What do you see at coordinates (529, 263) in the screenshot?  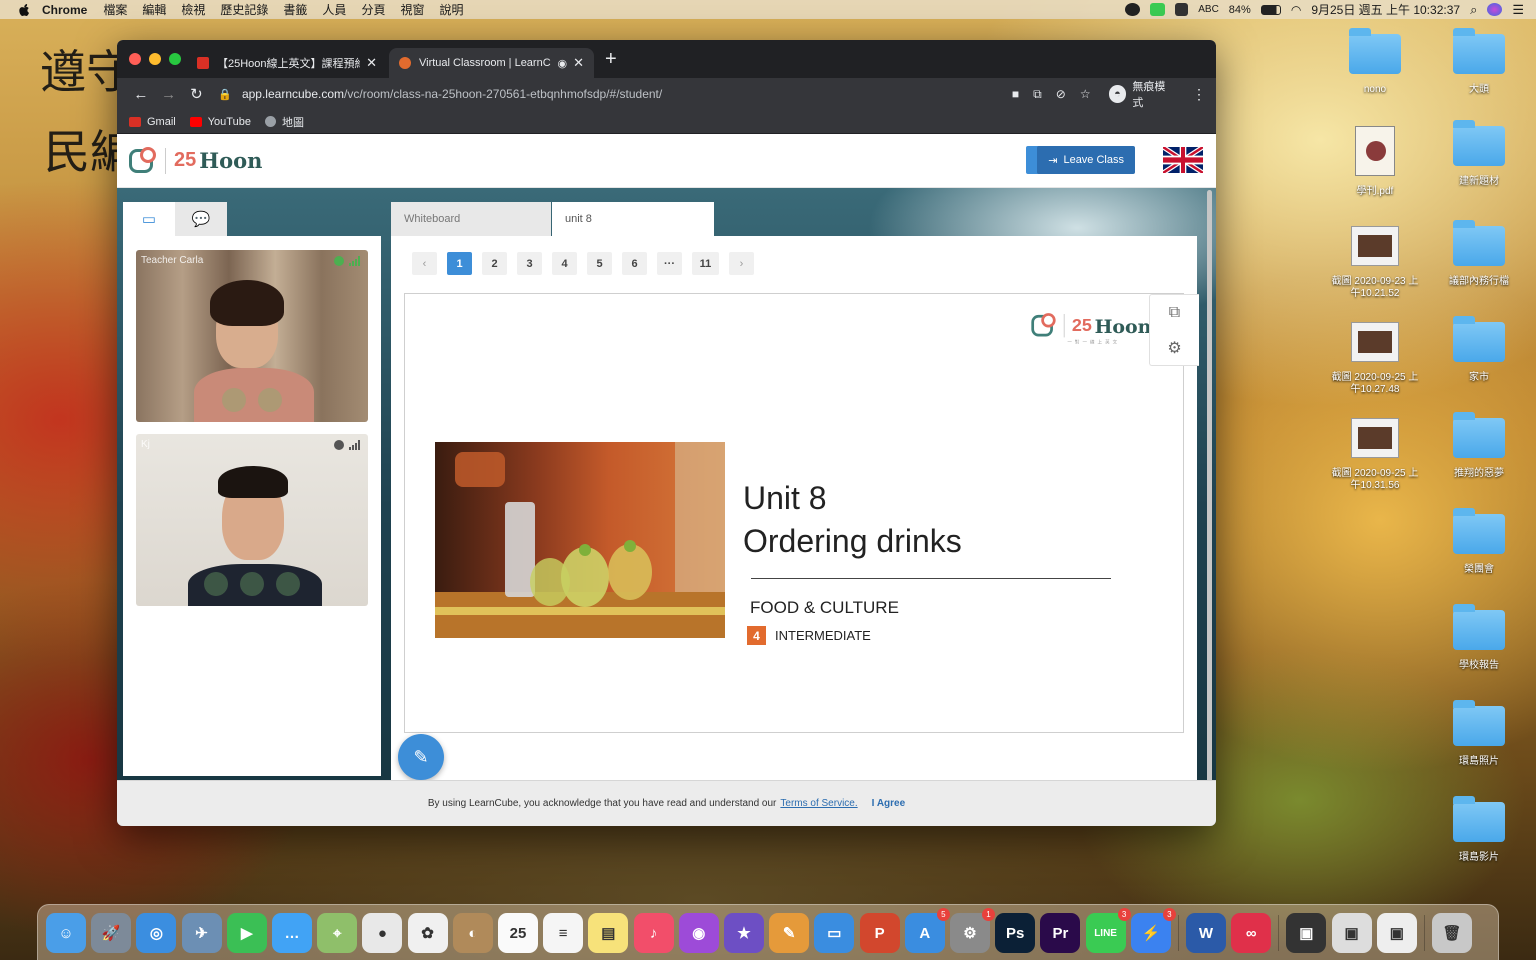 I see `page-button: 3` at bounding box center [529, 263].